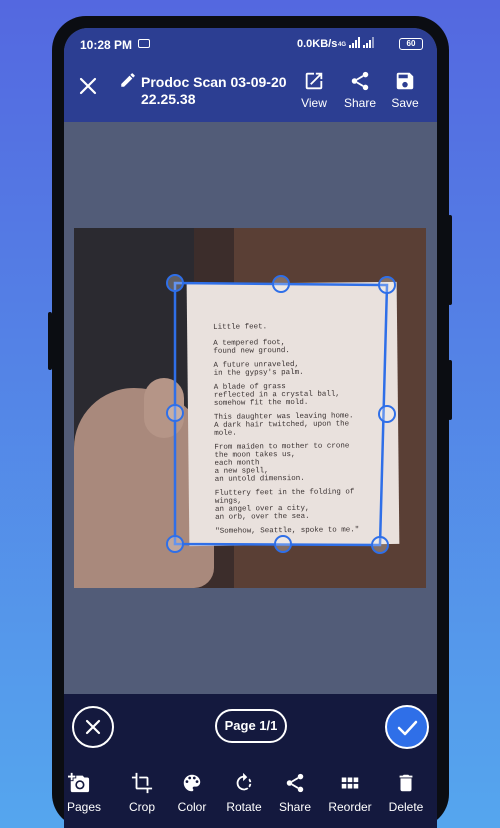 The image size is (500, 828). I want to click on poem-stanza: A future unraveled, in the gypsy's palm., so click(294, 369).